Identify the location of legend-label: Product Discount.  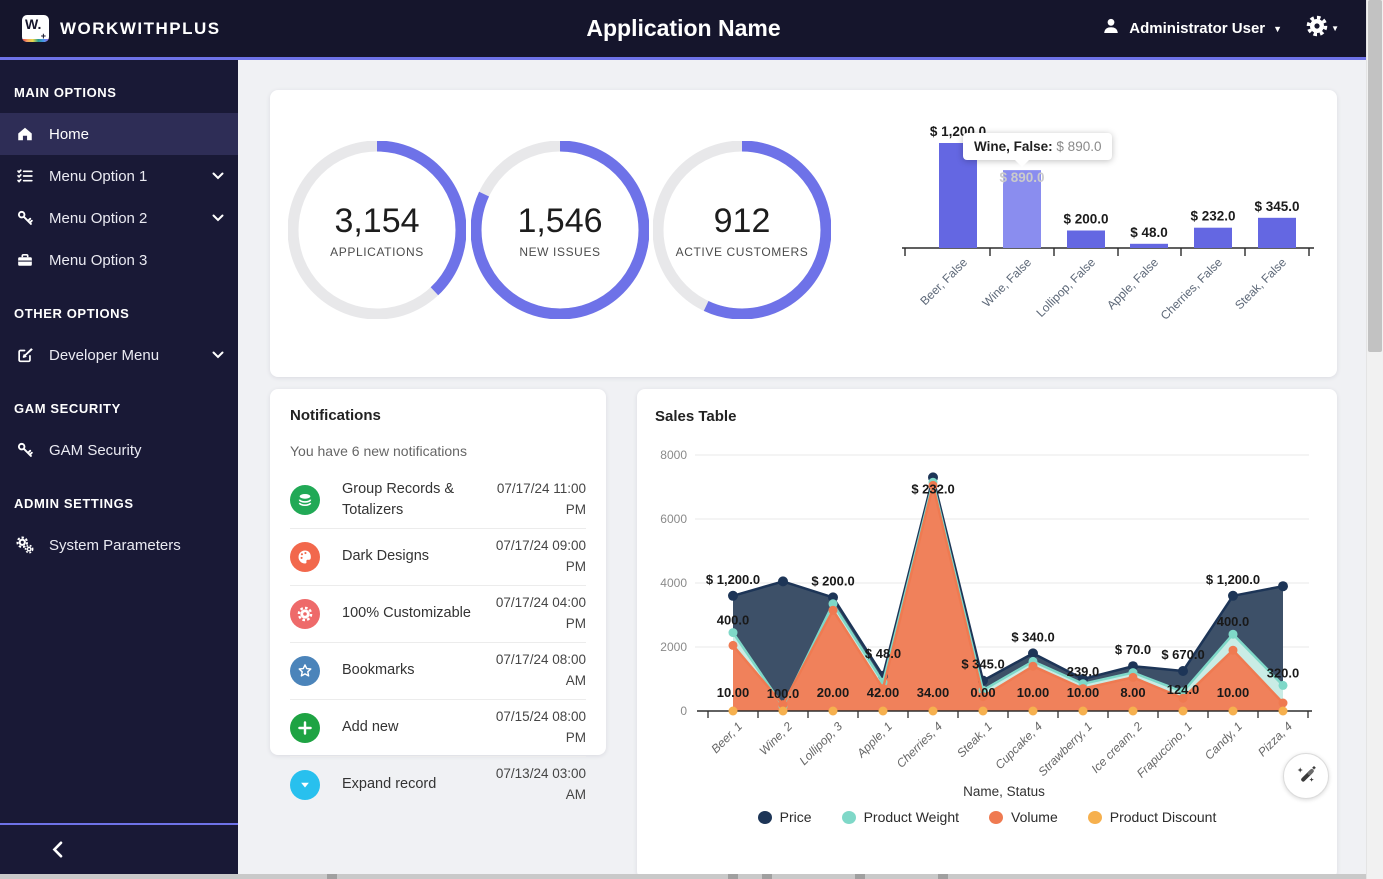
(1163, 817).